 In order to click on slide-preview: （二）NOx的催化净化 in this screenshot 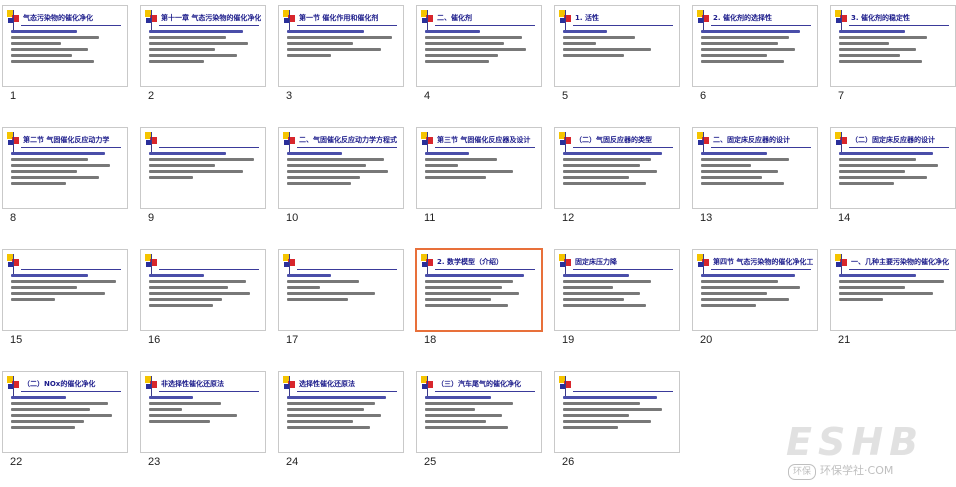, I will do `click(65, 412)`.